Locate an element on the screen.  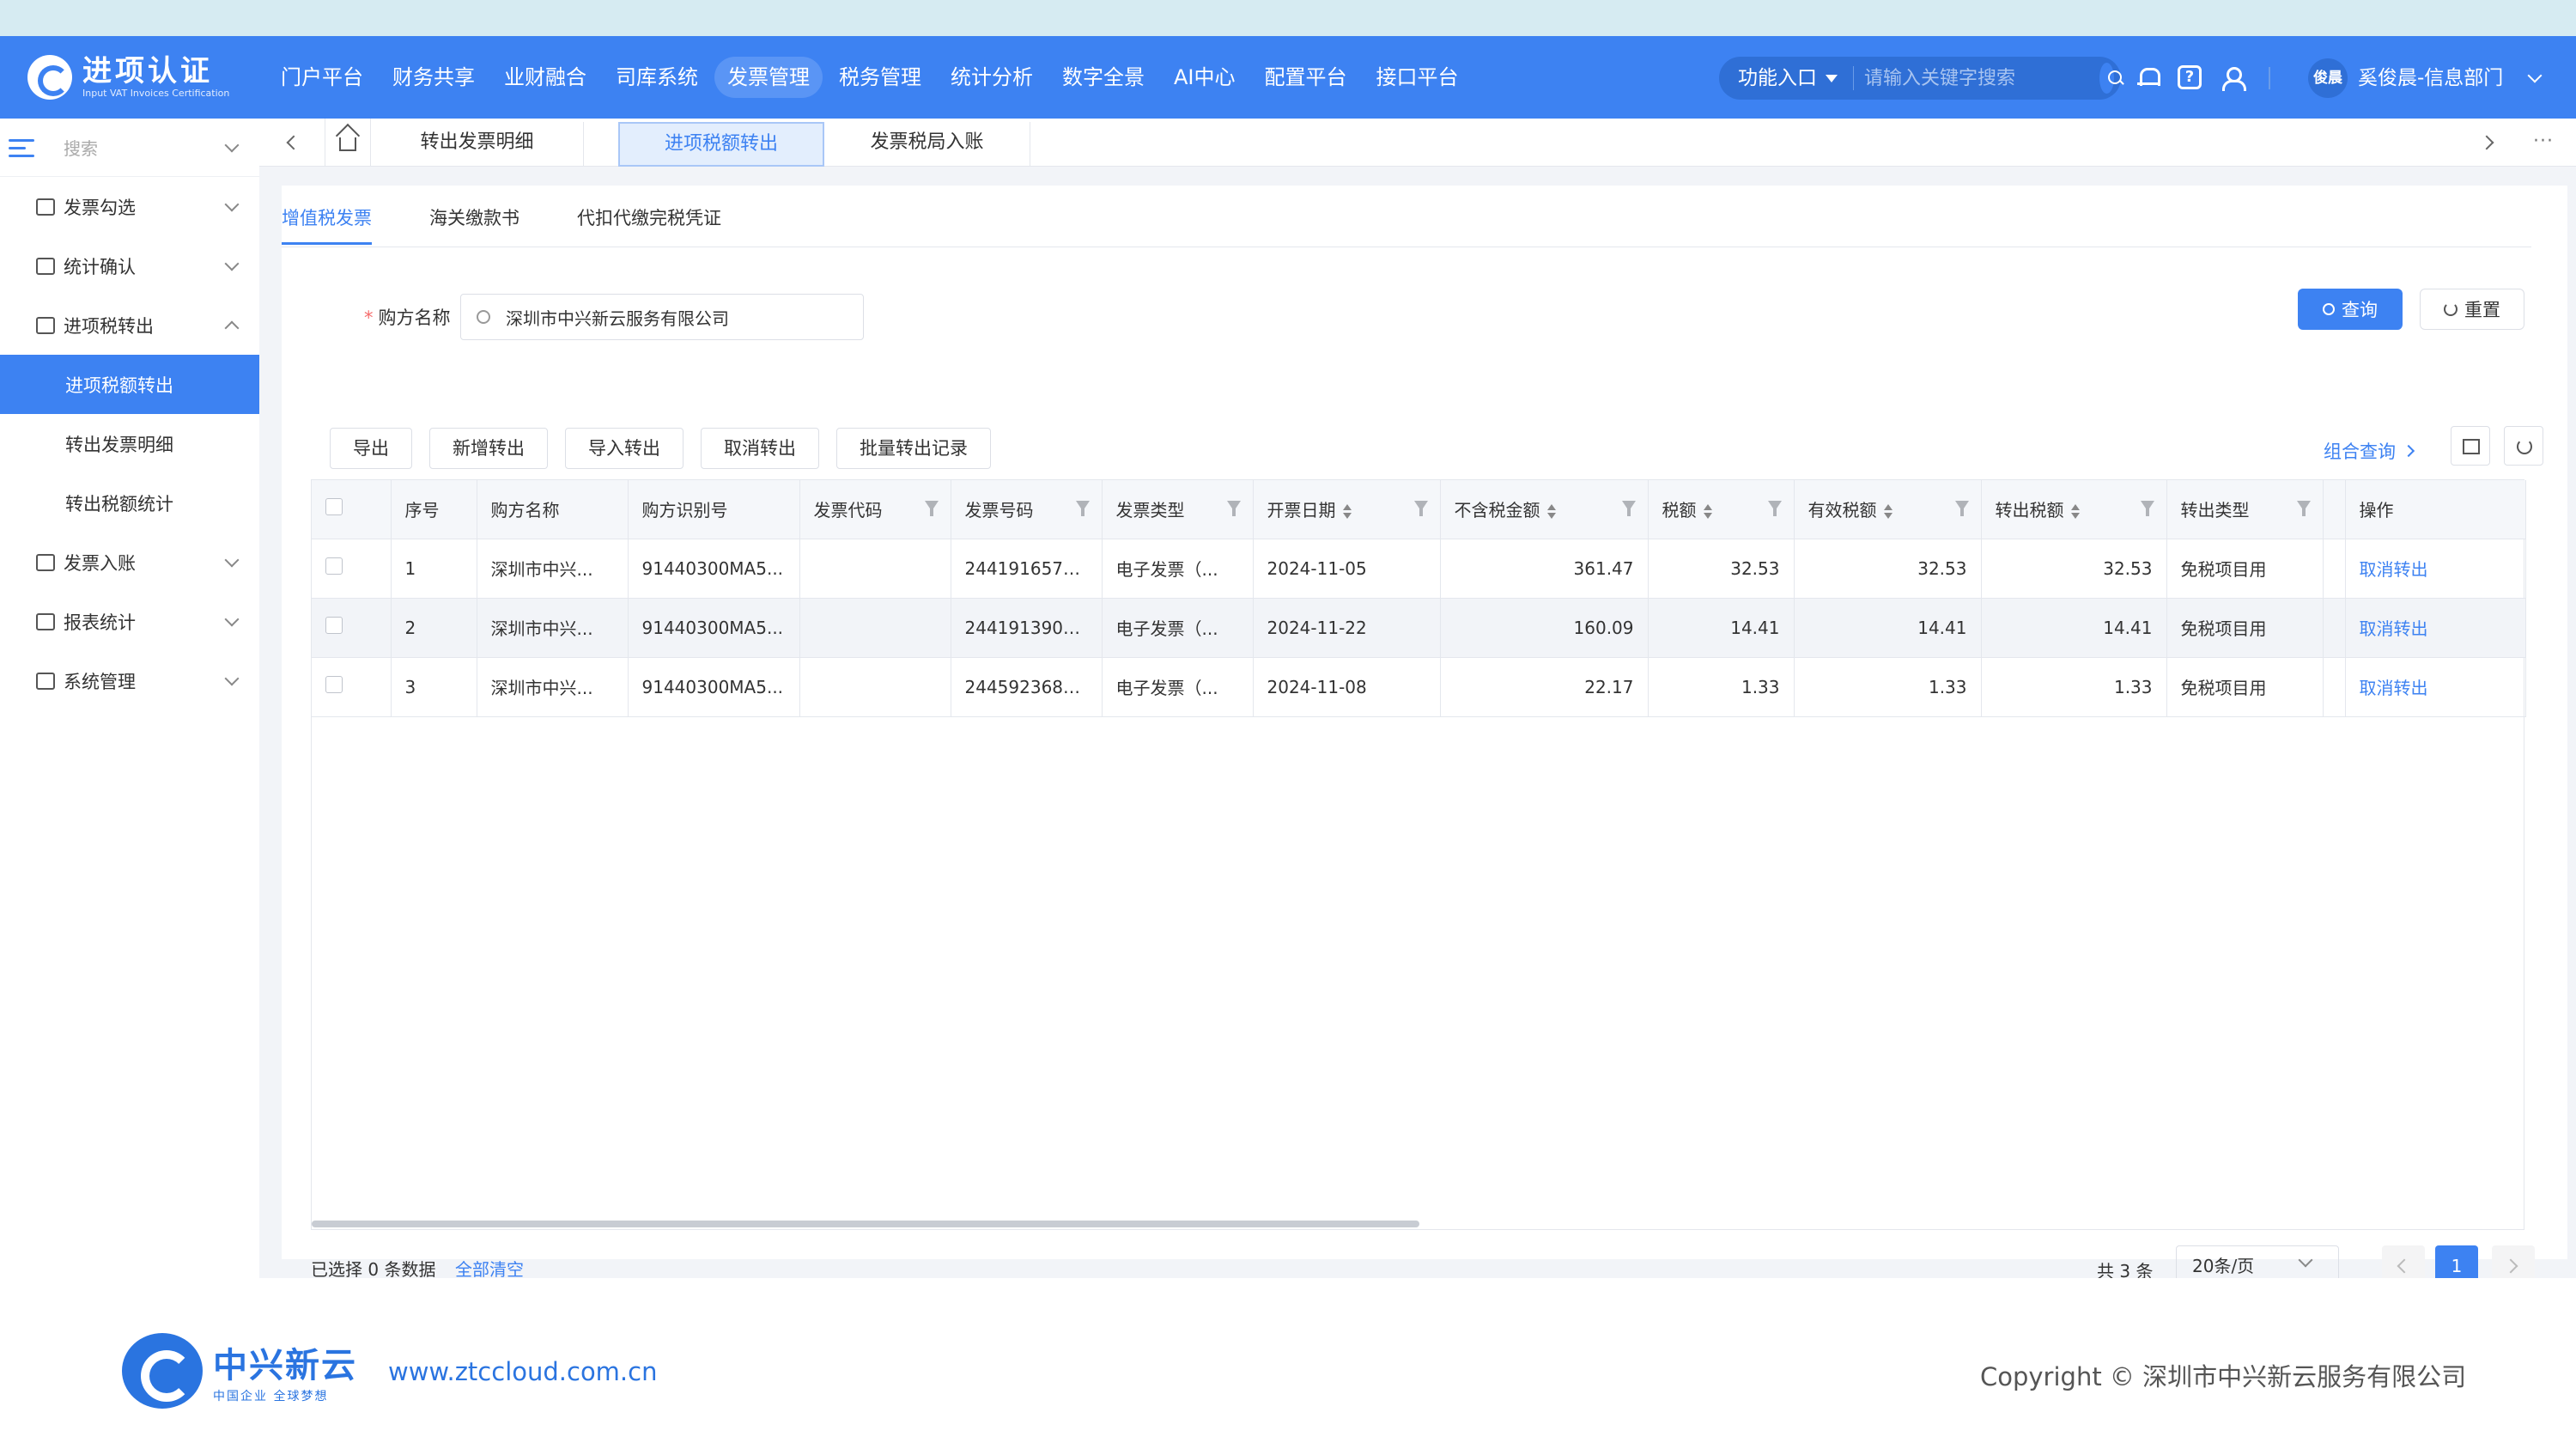
export-button: 导出 is located at coordinates (371, 449).